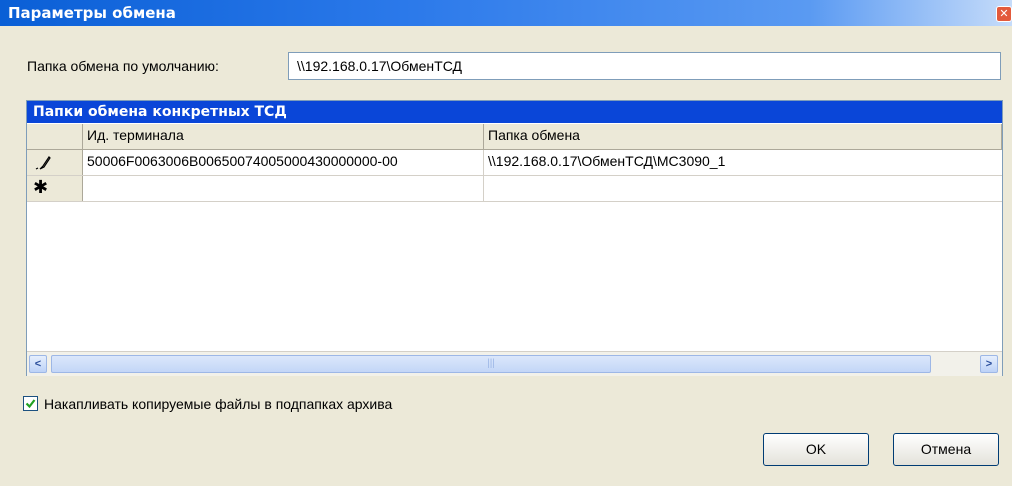  Describe the element at coordinates (644, 66) in the screenshot. I see `default-folder-input: \\192.168.0.17\ОбменТСД` at that location.